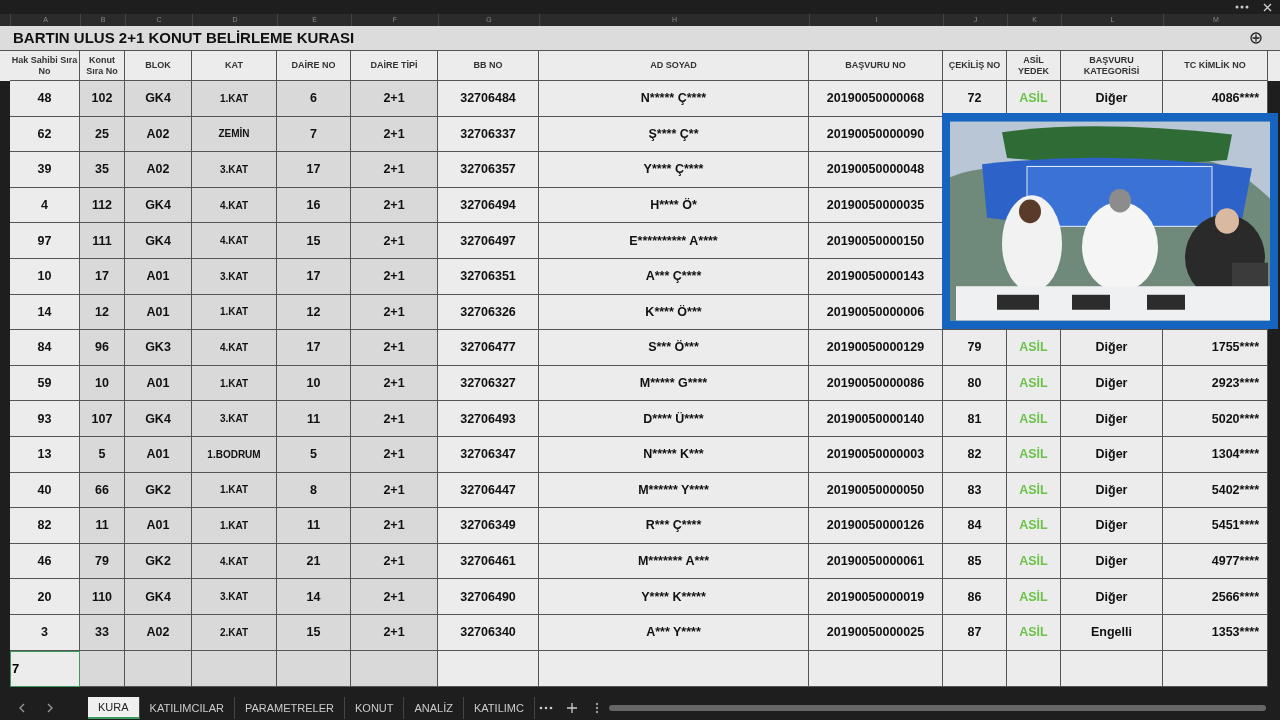  I want to click on table-cell: 13, so click(45, 454).